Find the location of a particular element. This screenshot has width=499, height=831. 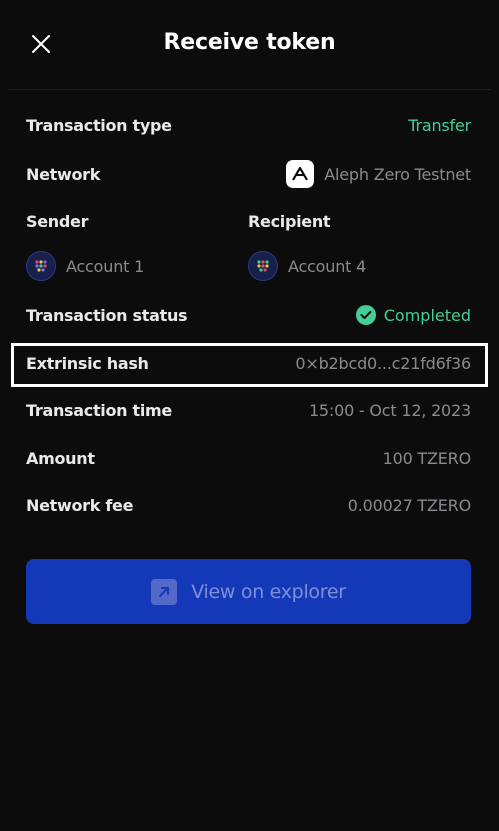

network-row: Network Aleph Zero Testnet is located at coordinates (248, 174).